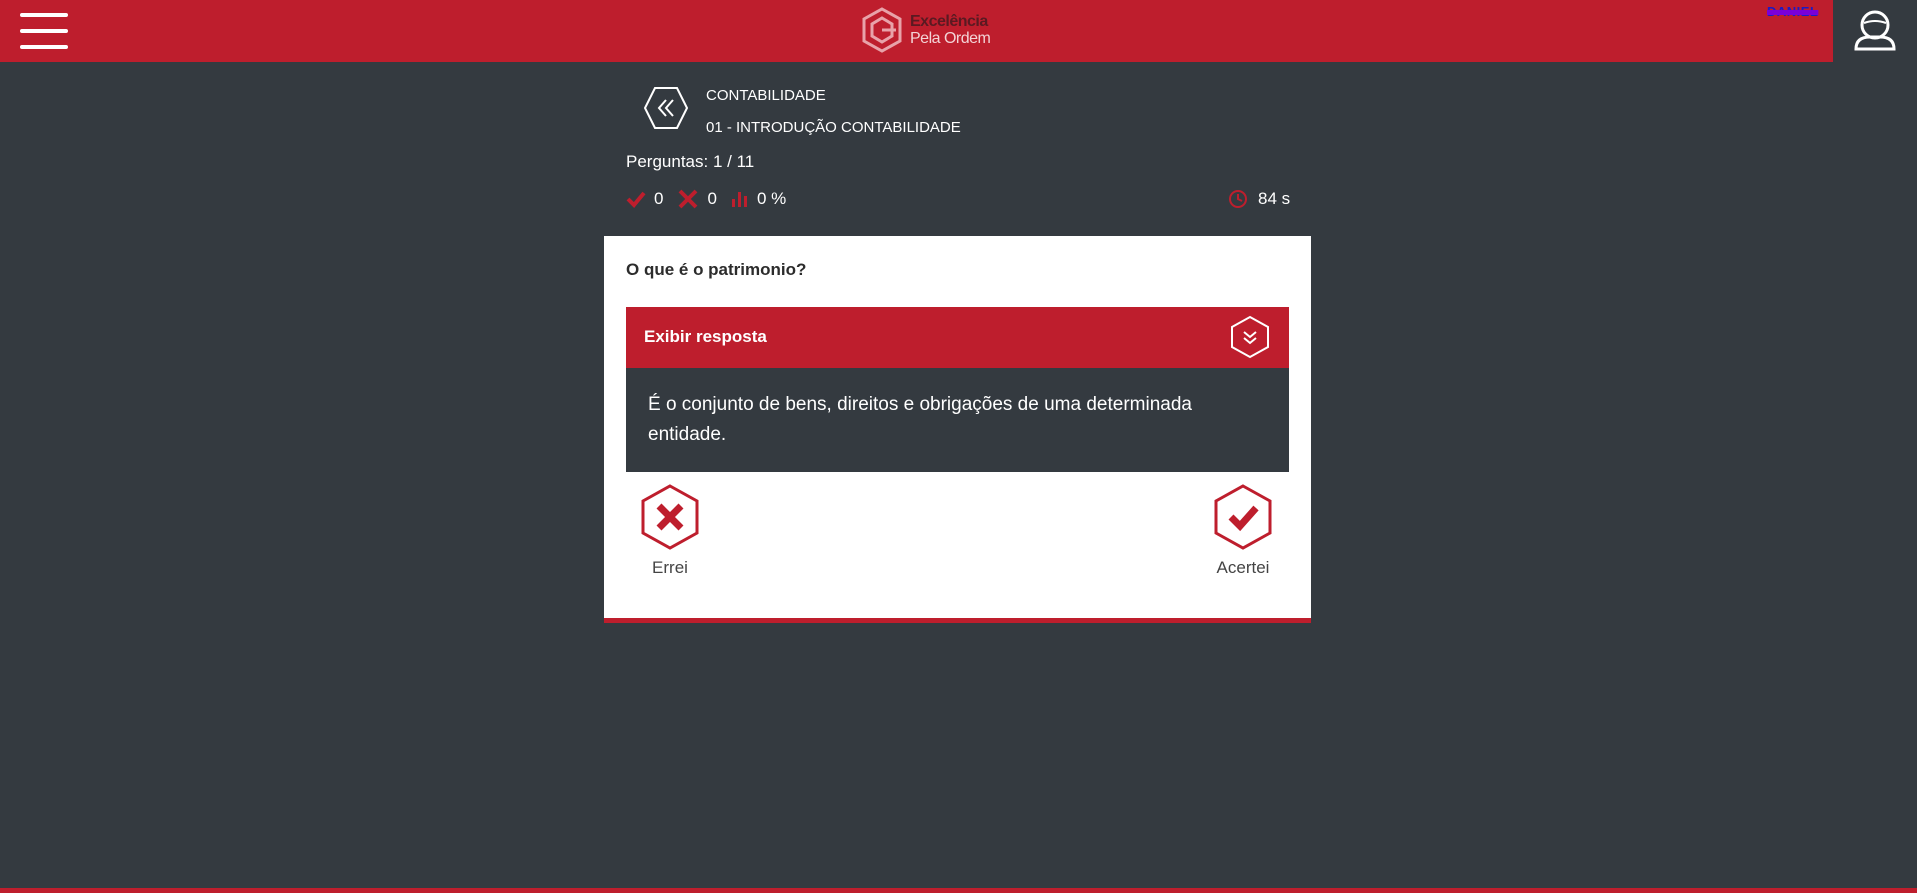  What do you see at coordinates (670, 517) in the screenshot?
I see `x-hexagon-icon` at bounding box center [670, 517].